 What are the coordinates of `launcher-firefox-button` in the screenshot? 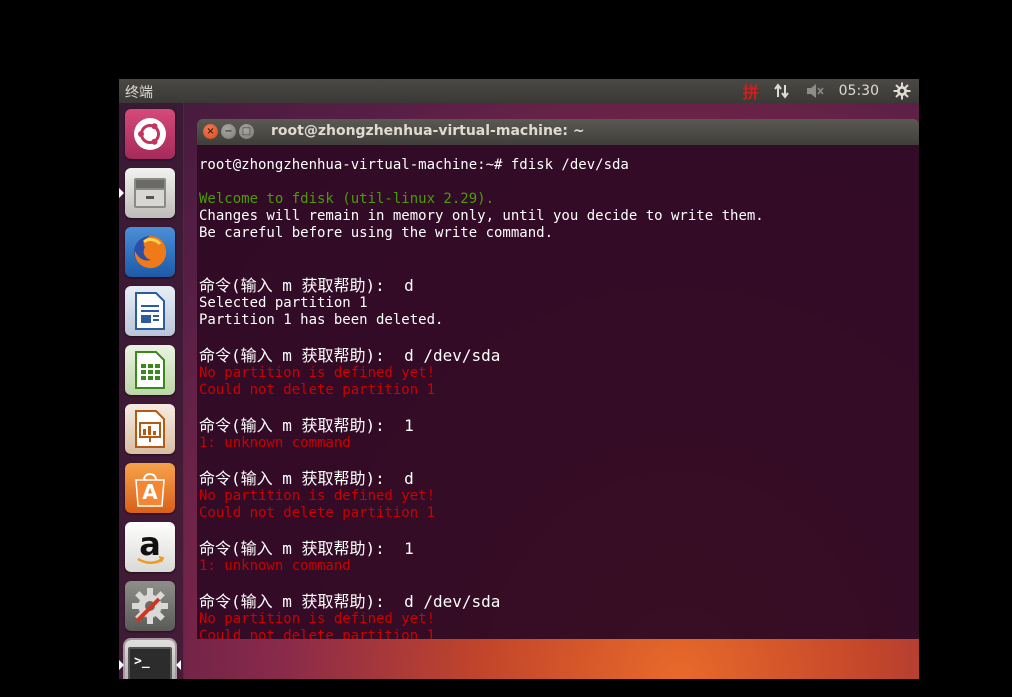 It's located at (150, 252).